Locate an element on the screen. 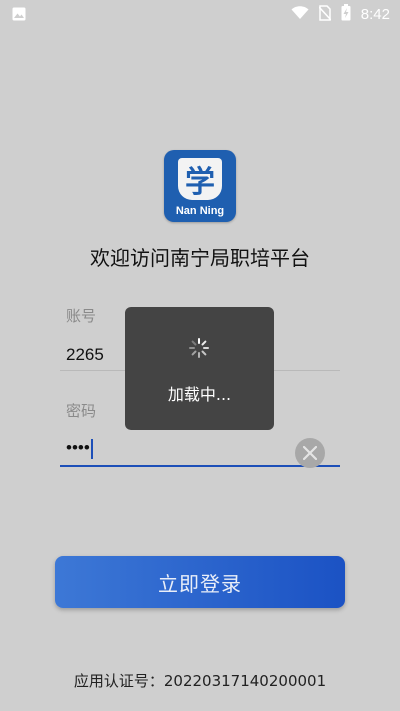 This screenshot has width=400, height=711. account-label: 账号 is located at coordinates (81, 316).